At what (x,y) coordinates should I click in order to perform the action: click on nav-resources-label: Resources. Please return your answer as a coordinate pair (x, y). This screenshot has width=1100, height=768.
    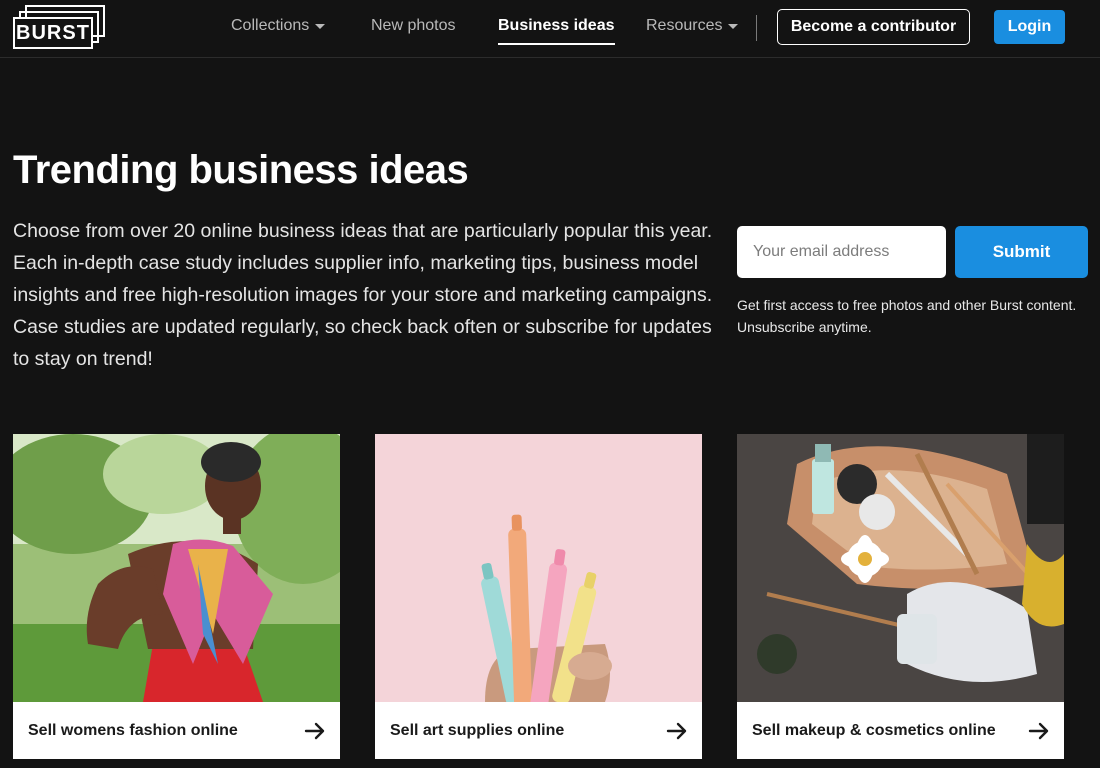
    Looking at the image, I should click on (684, 25).